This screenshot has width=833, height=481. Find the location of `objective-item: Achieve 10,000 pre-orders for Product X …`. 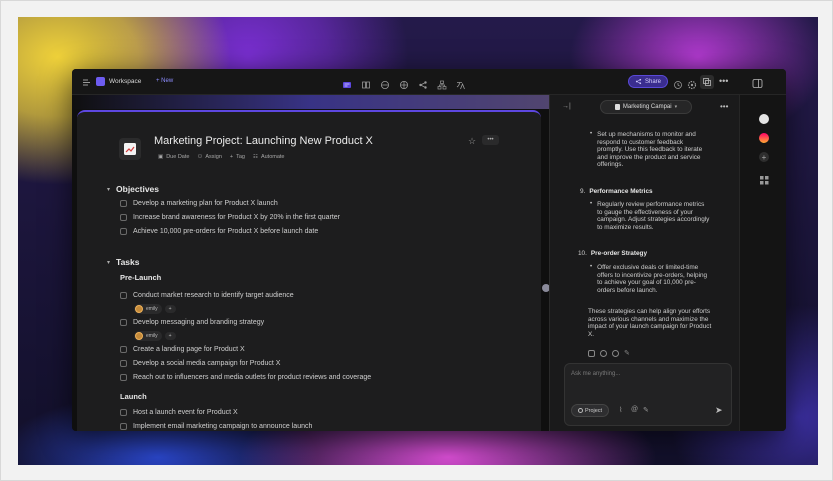

objective-item: Achieve 10,000 pre-orders for Product X … is located at coordinates (219, 231).